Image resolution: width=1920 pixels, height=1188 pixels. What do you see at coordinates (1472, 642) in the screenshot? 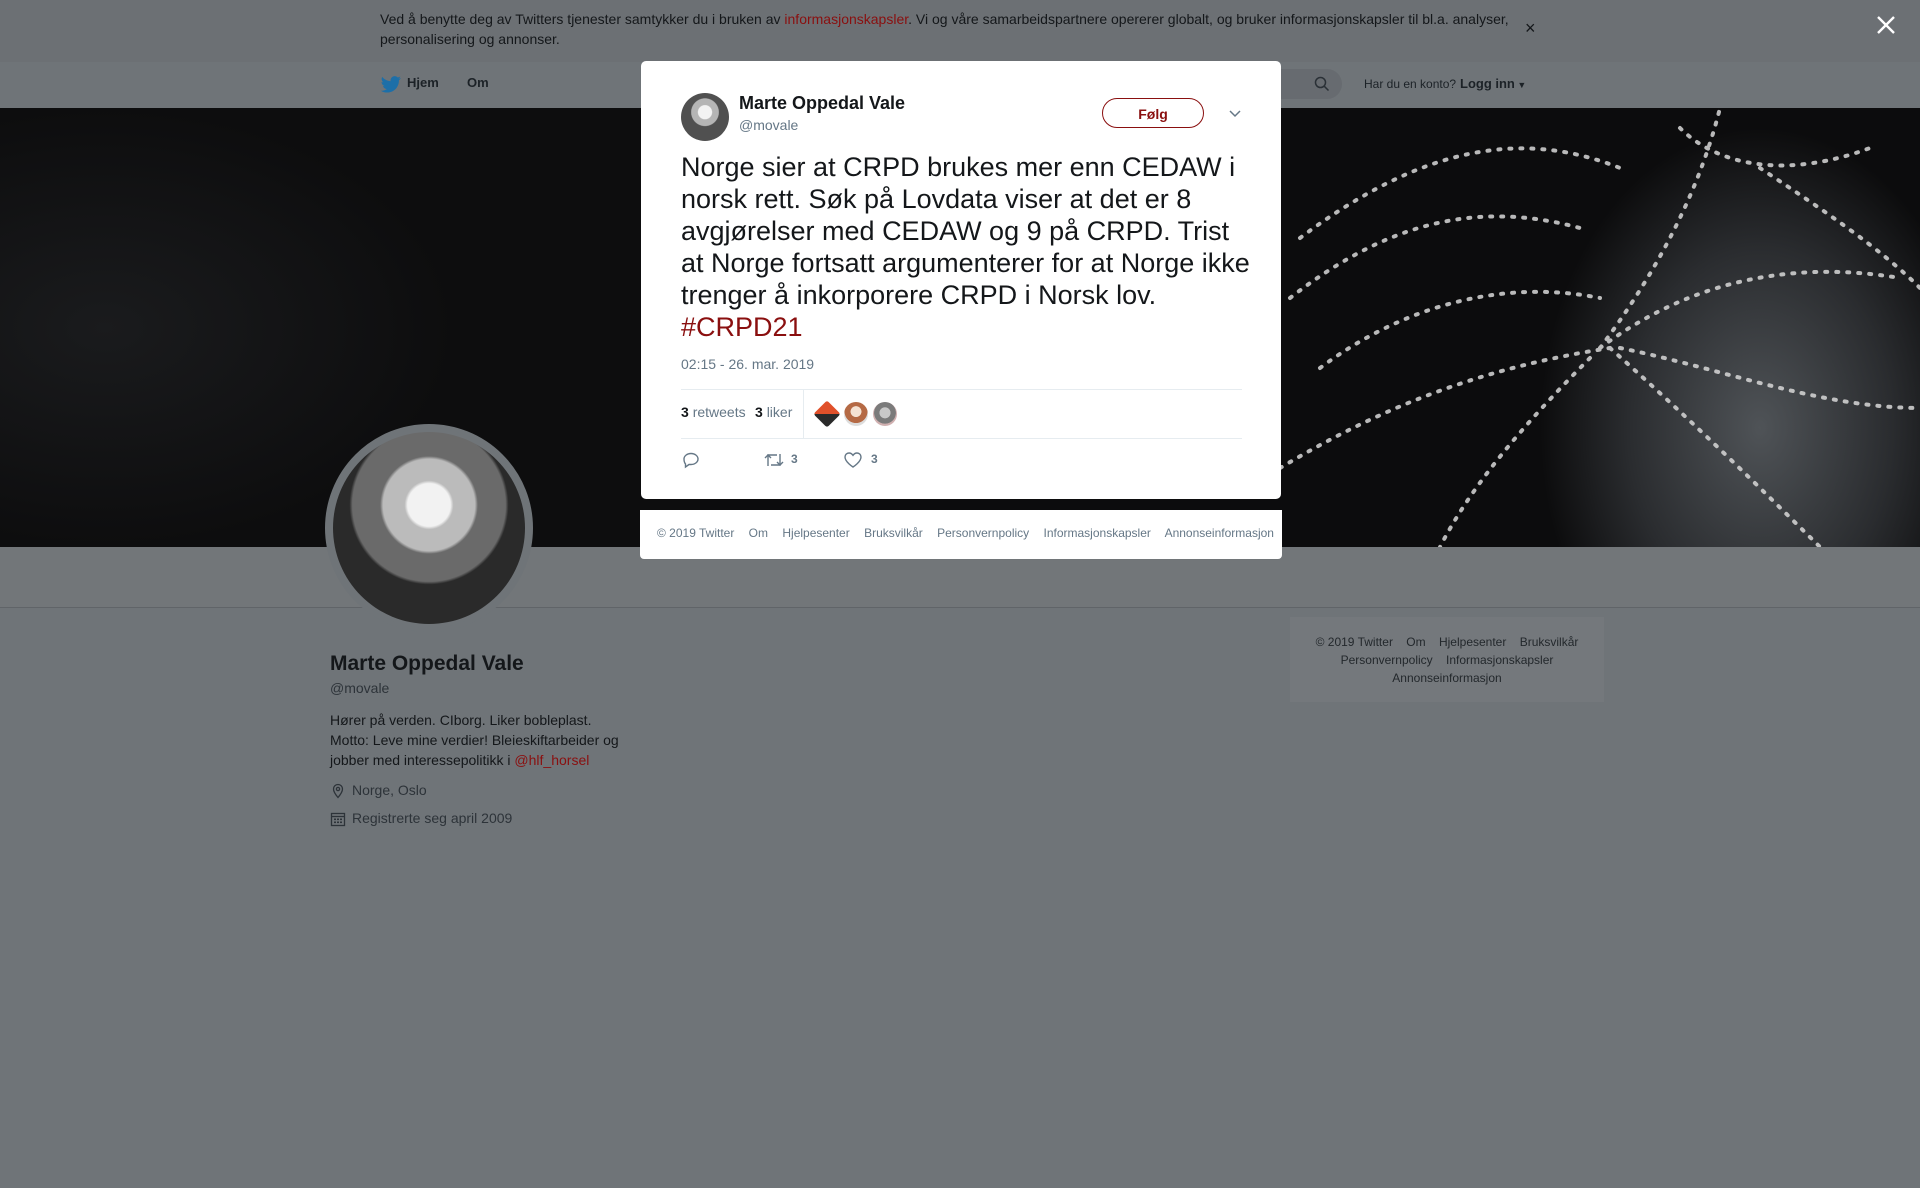
I see `footer-link-help: Hjelpesenter` at bounding box center [1472, 642].